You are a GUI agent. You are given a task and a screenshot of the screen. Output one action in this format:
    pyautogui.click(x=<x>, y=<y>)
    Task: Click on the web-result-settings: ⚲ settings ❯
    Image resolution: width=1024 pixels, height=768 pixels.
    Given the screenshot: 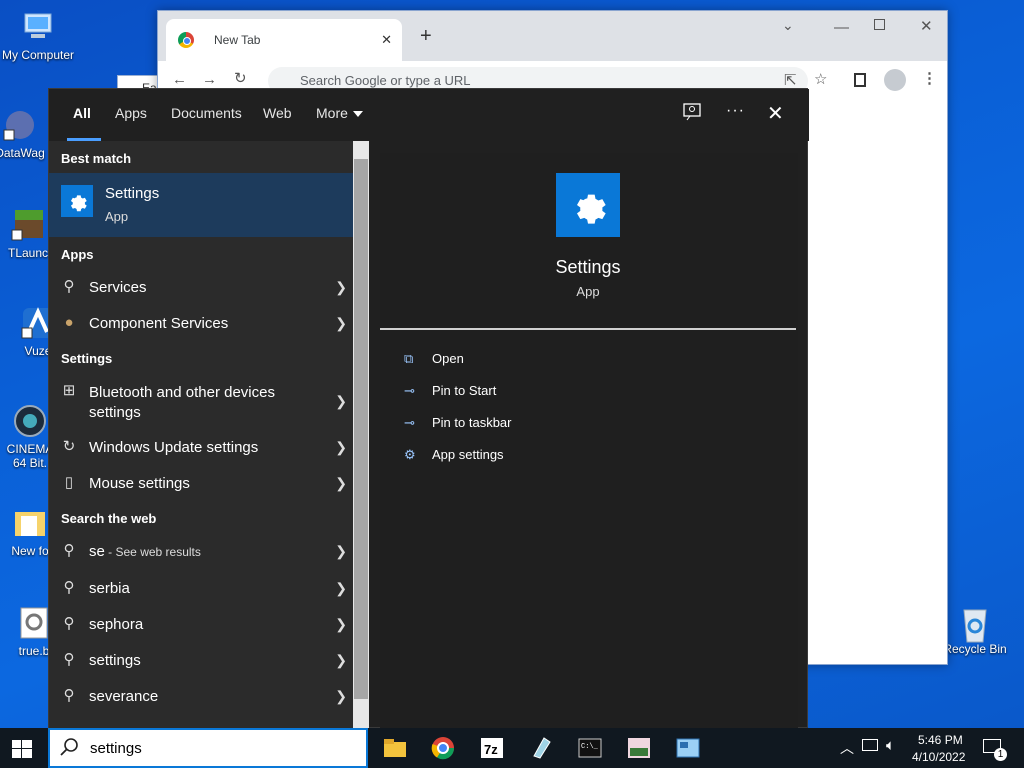 What is the action you would take?
    pyautogui.click(x=201, y=661)
    